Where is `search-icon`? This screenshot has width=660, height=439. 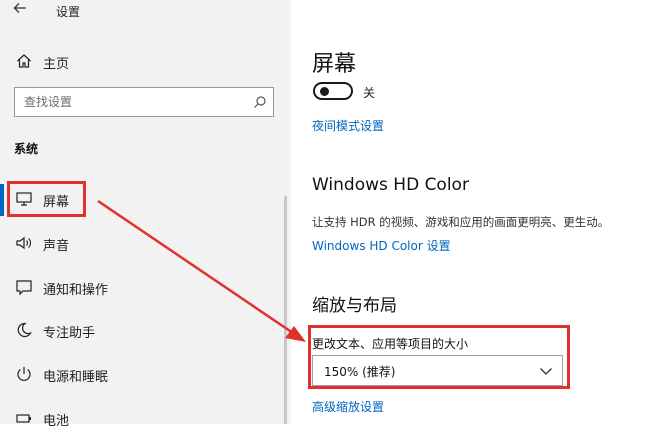
search-icon is located at coordinates (260, 102).